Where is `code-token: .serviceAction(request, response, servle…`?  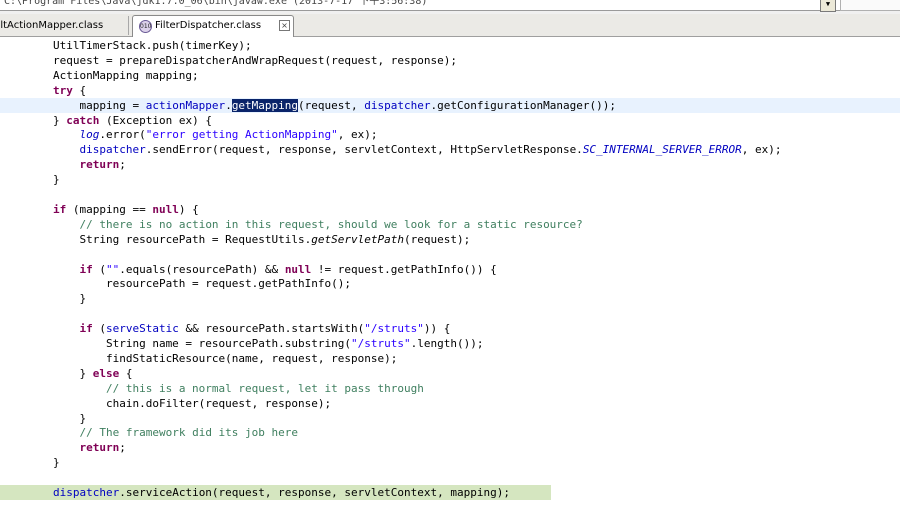
code-token: .serviceAction(request, response, servle… is located at coordinates (314, 492).